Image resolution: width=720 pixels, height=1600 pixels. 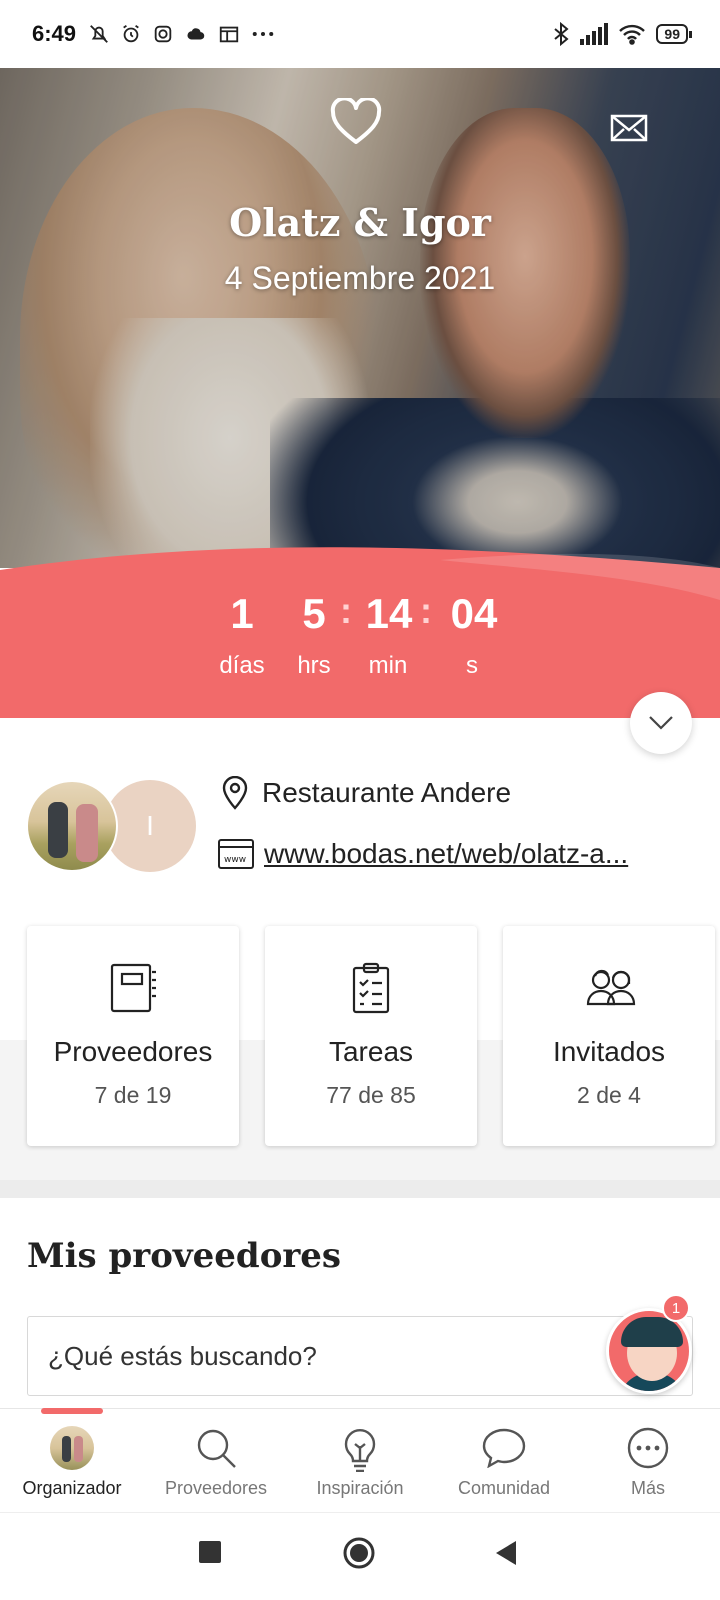 What do you see at coordinates (356, 122) in the screenshot?
I see `heart-icon` at bounding box center [356, 122].